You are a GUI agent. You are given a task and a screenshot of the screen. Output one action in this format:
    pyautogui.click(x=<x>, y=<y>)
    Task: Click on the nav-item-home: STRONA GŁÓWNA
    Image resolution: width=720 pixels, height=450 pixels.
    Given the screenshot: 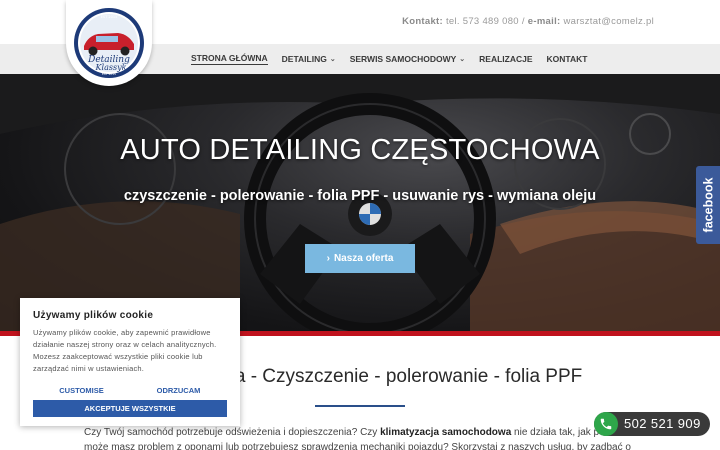 What is the action you would take?
    pyautogui.click(x=229, y=59)
    